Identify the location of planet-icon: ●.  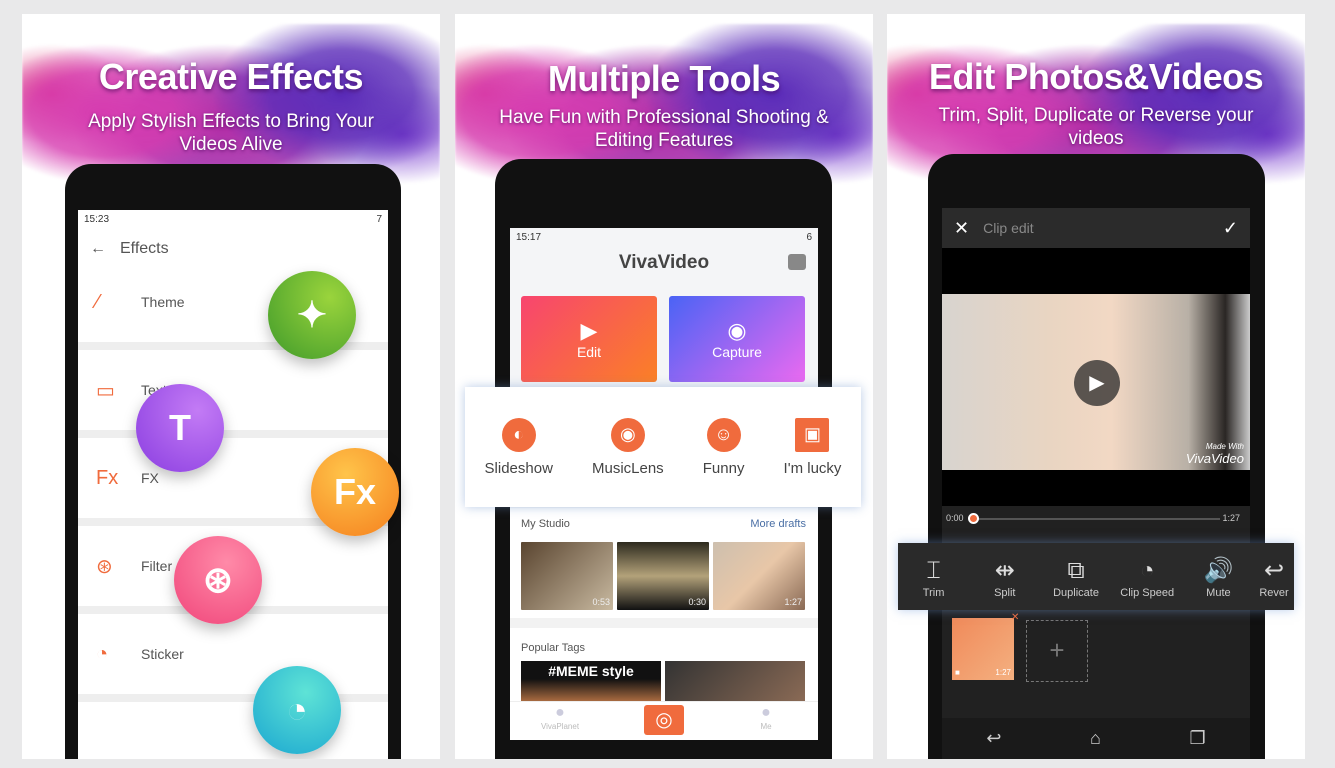
(560, 712).